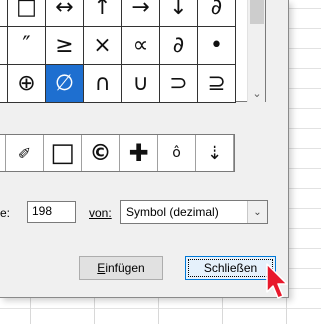 The height and width of the screenshot is (324, 321). What do you see at coordinates (179, 84) in the screenshot?
I see `grid-cell: ⊃` at bounding box center [179, 84].